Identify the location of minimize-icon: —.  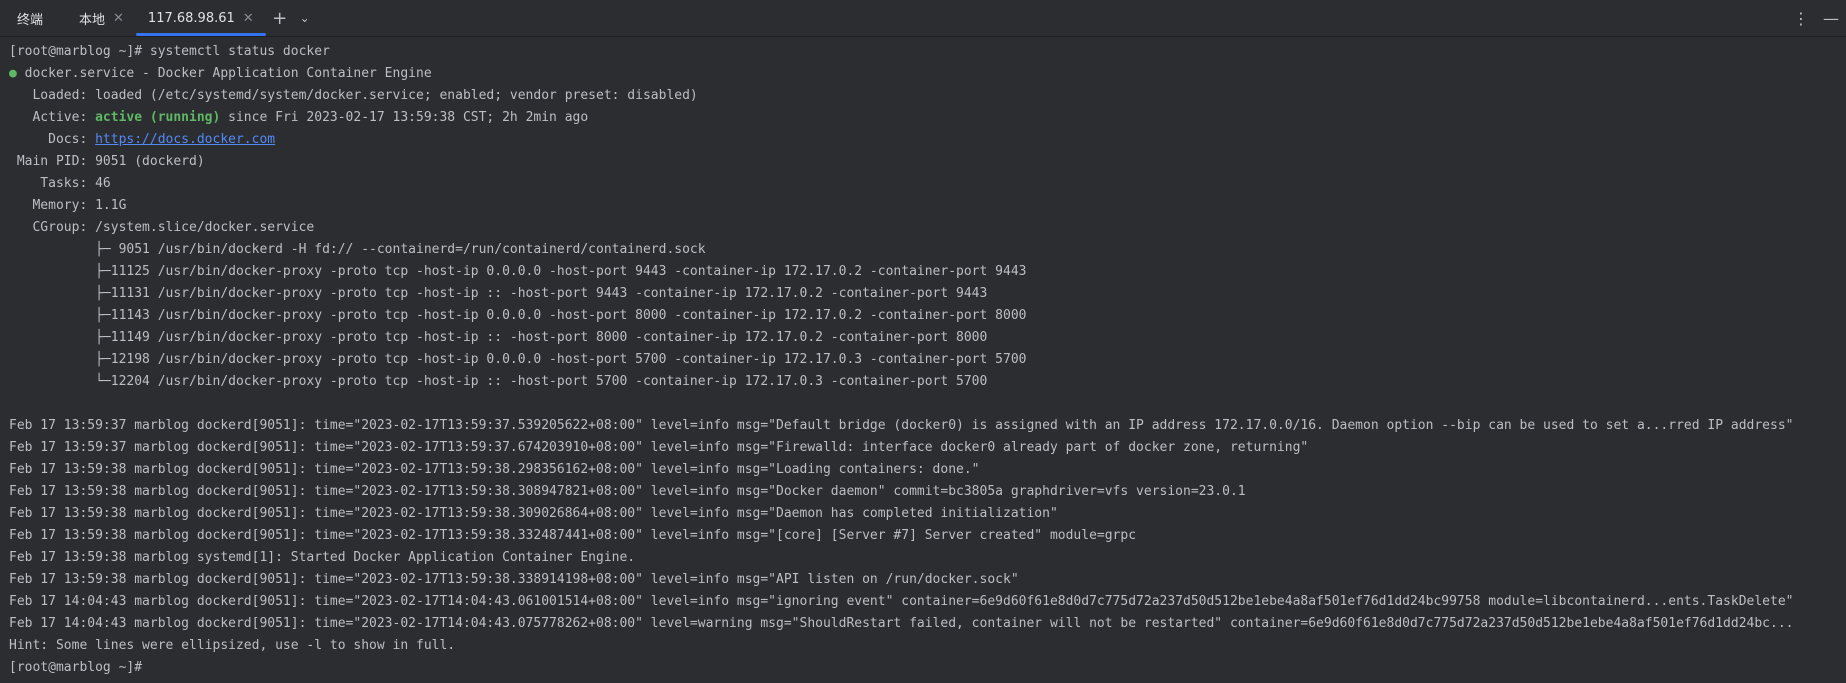
(1831, 18).